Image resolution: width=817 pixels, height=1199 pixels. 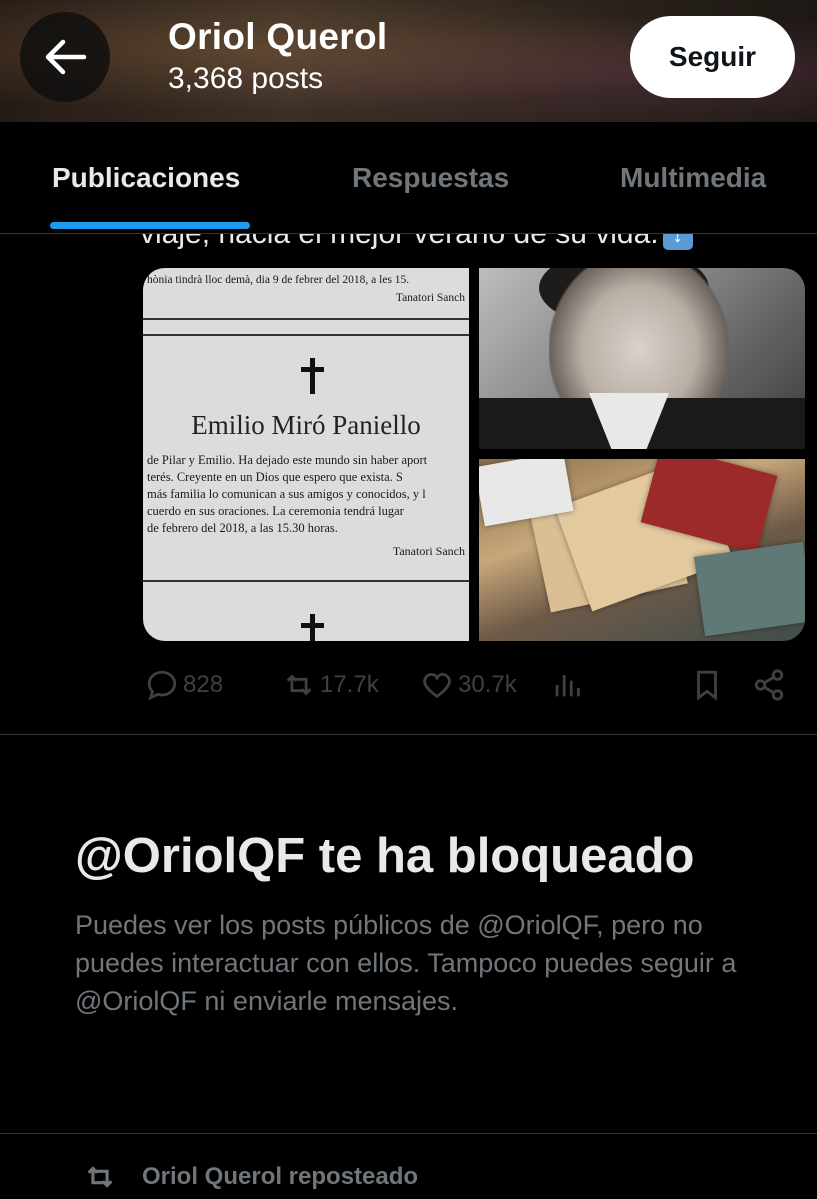 I want to click on tab-publicaciones: Publicaciones, so click(x=146, y=178).